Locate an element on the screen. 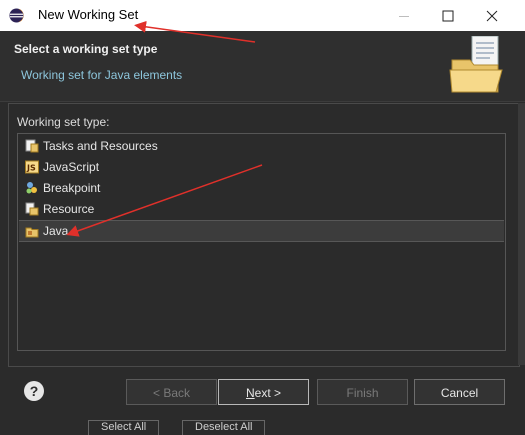 The height and width of the screenshot is (435, 525). window-edge is located at coordinates (521, 234).